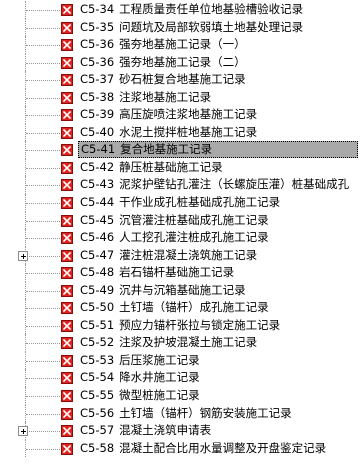  Describe the element at coordinates (191, 27) in the screenshot. I see `tree-item-label: C5-35 问题坑及局部软弱填土地基处理记录` at that location.